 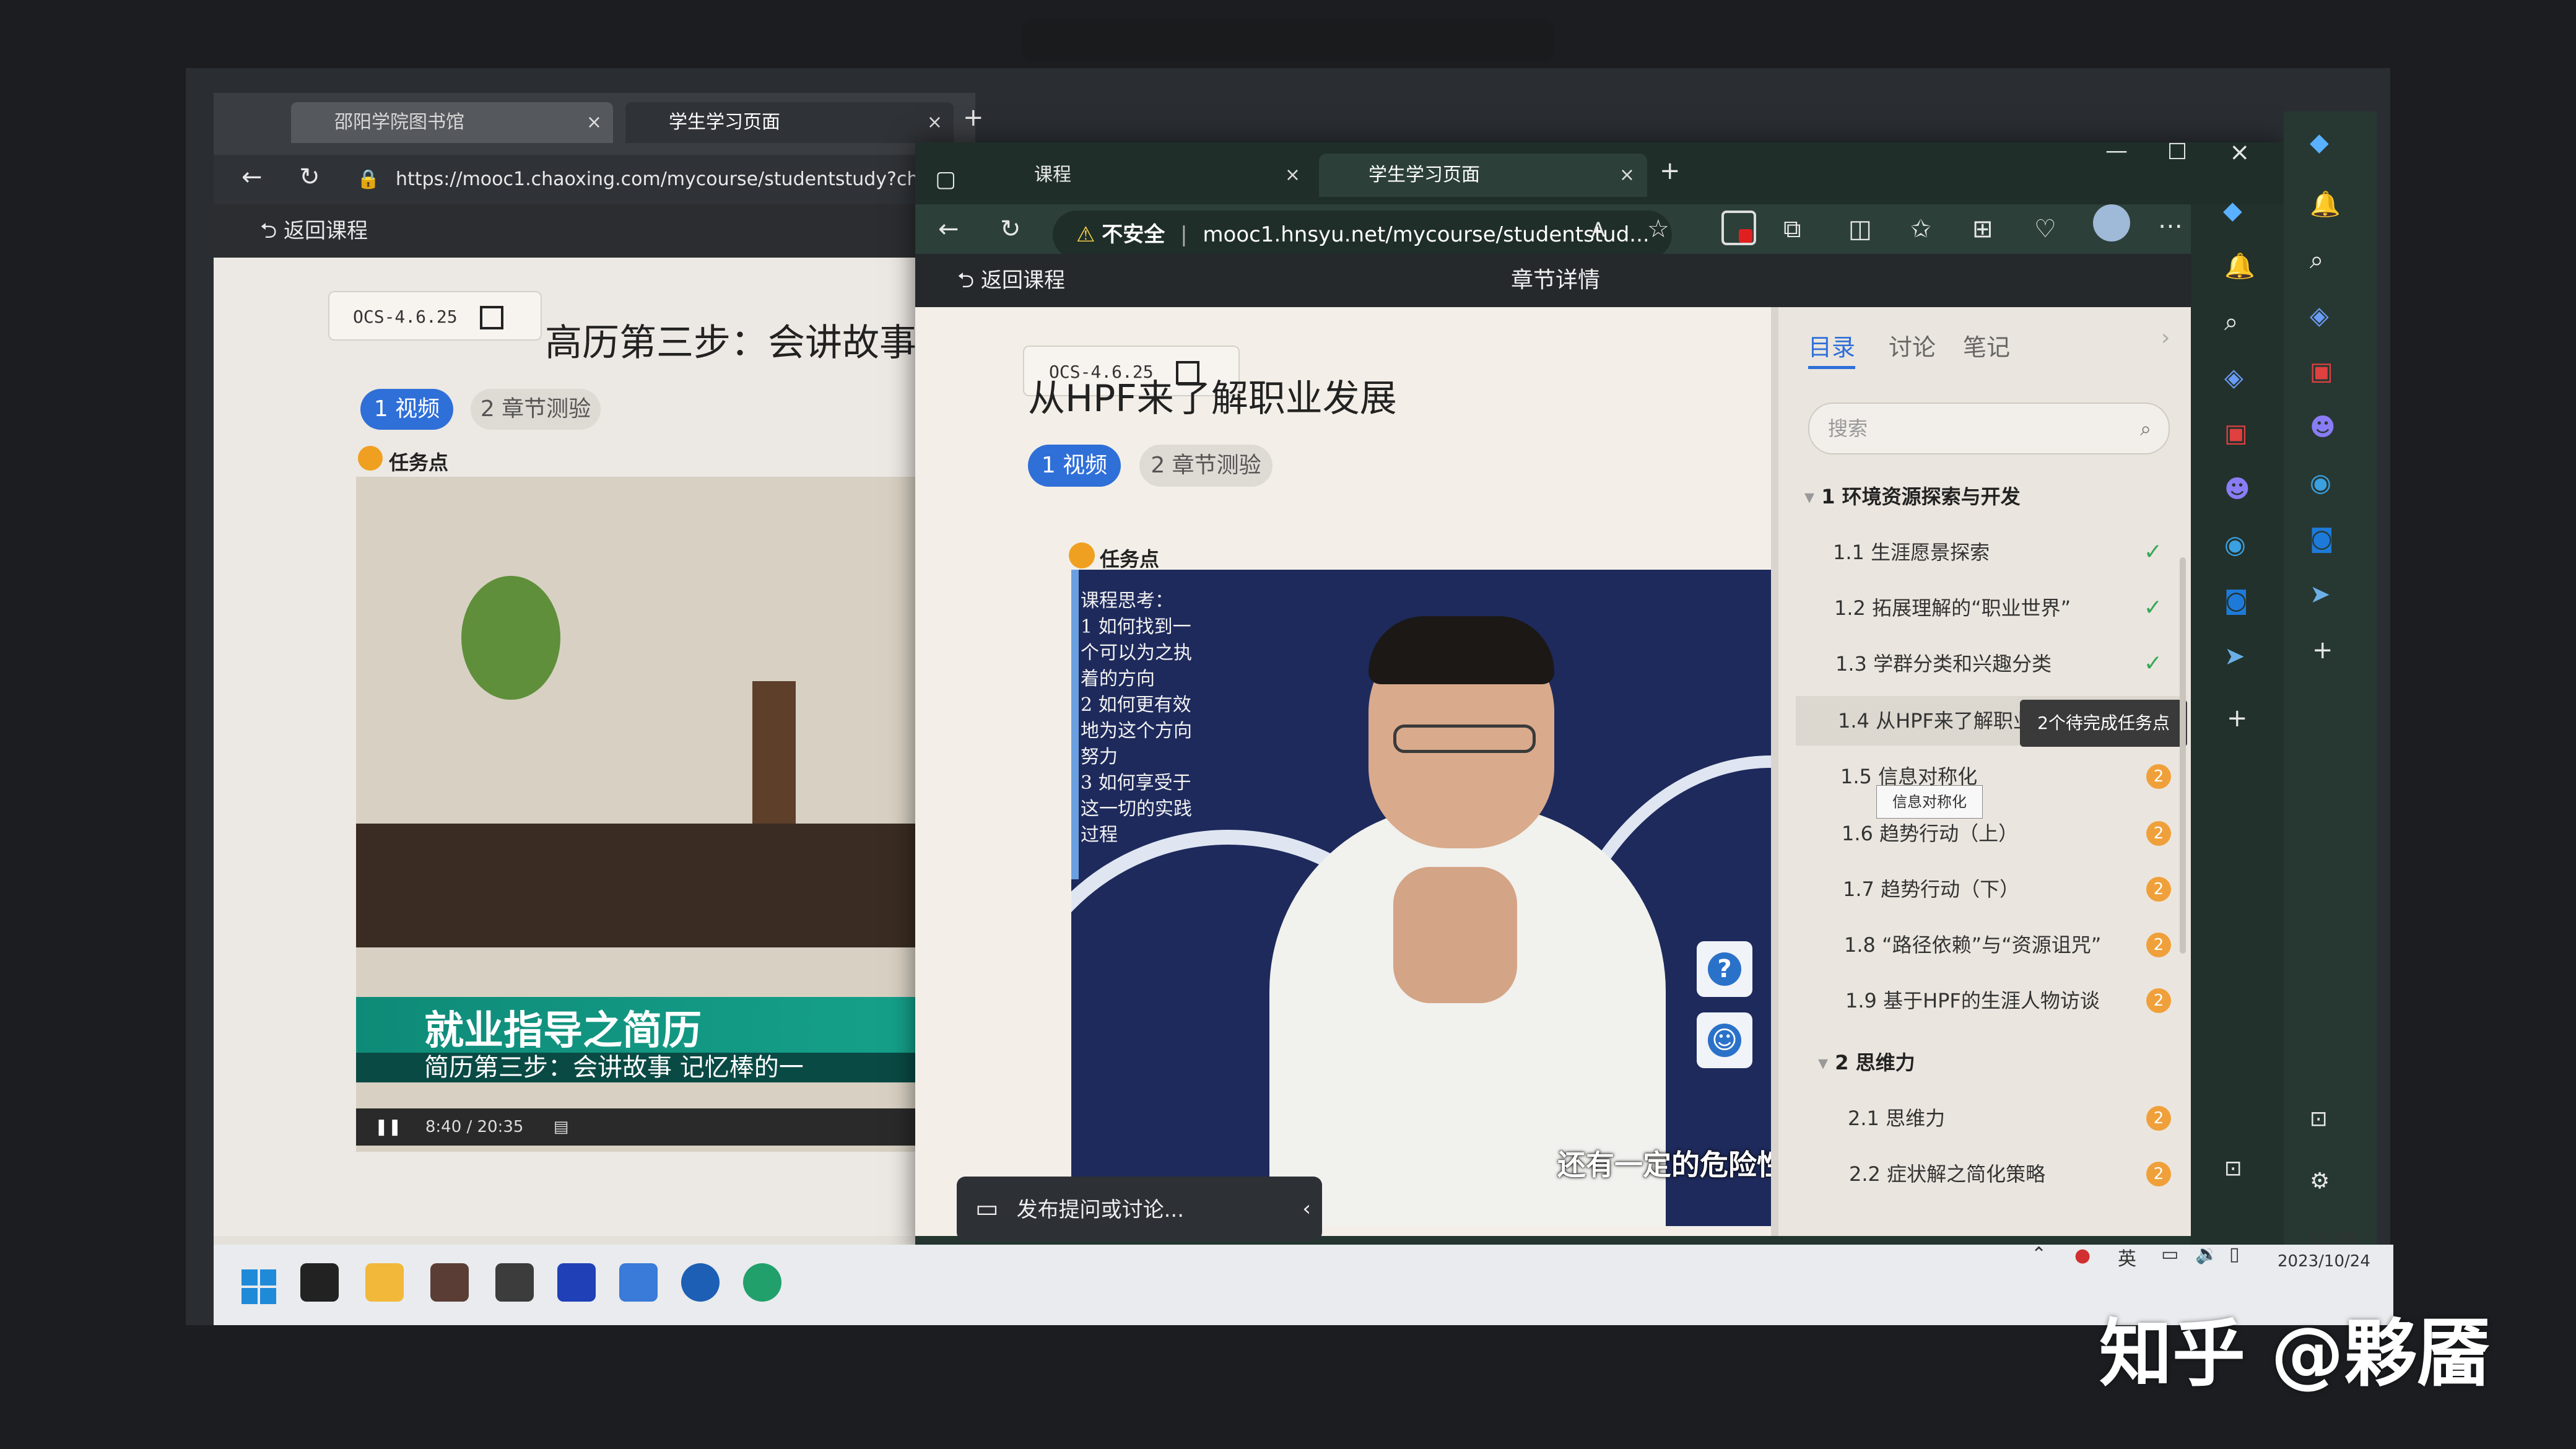 What do you see at coordinates (2165, 337) in the screenshot?
I see `panel-next-chevron-icon: ›` at bounding box center [2165, 337].